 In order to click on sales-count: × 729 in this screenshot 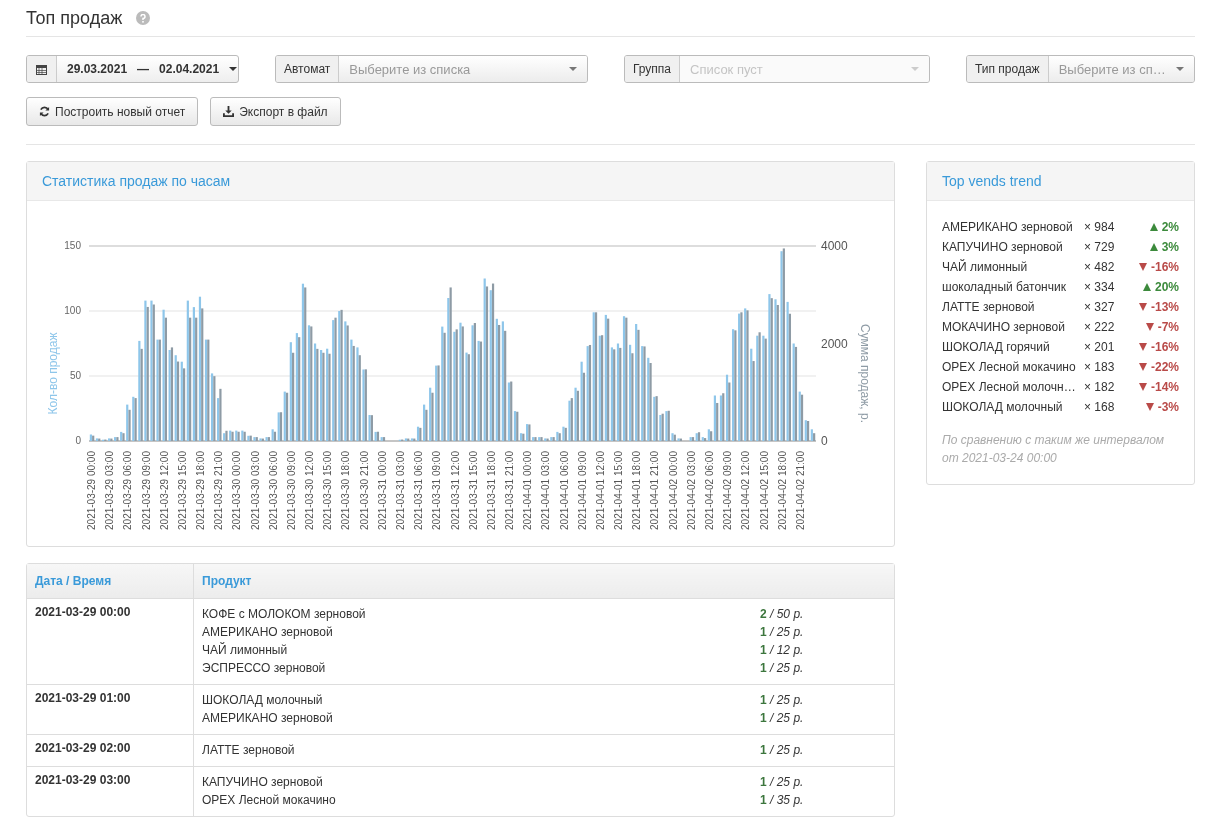, I will do `click(1100, 247)`.